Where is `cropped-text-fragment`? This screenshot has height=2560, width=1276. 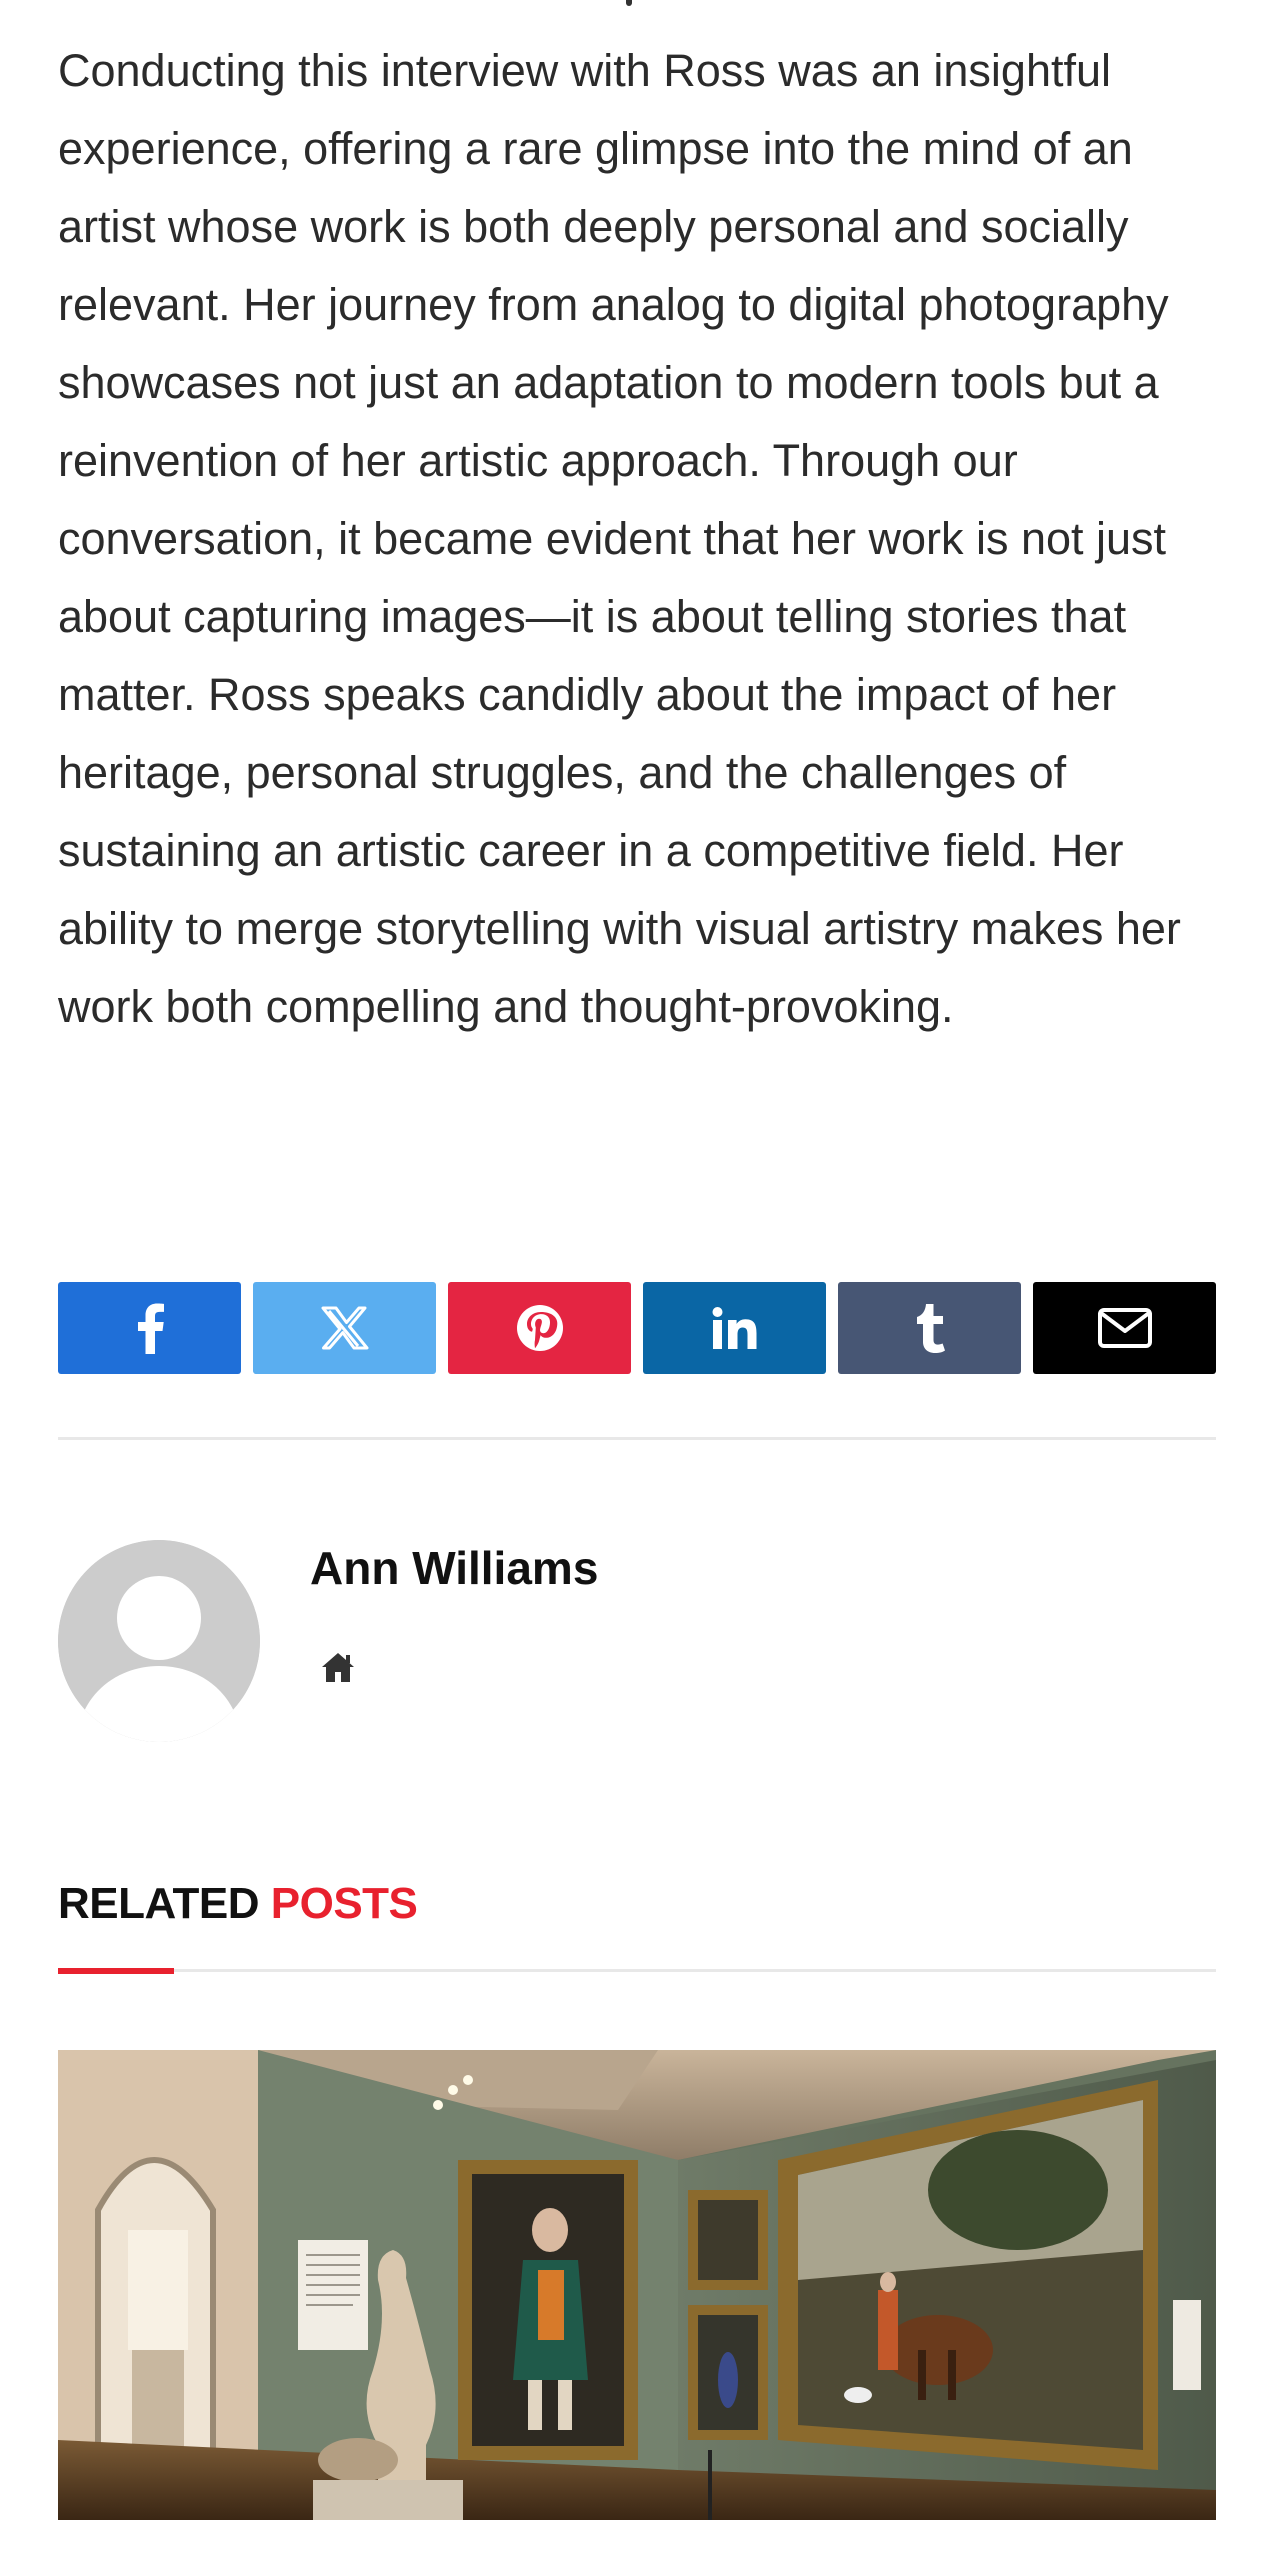
cropped-text-fragment is located at coordinates (630, 4).